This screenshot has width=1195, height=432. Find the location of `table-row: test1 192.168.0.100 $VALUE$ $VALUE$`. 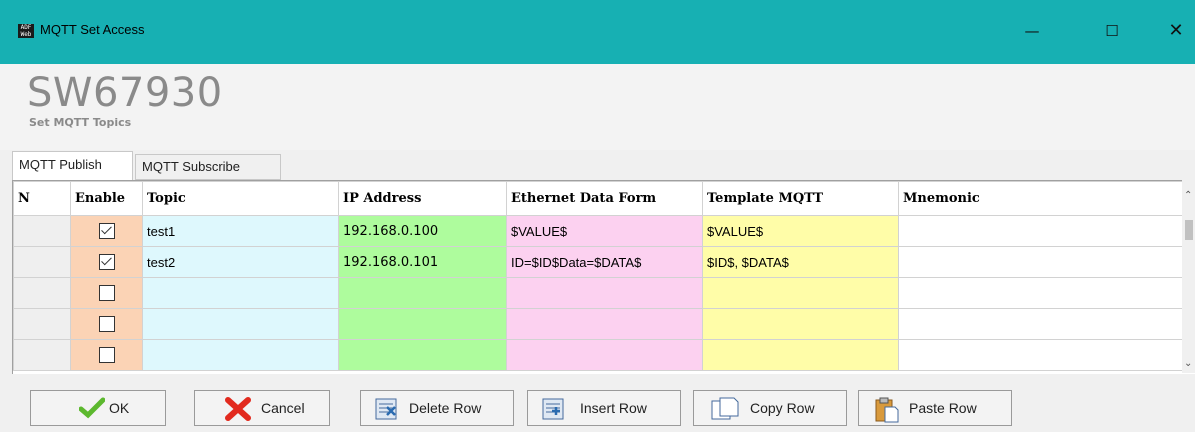

table-row: test1 192.168.0.100 $VALUE$ $VALUE$ is located at coordinates (601, 231).